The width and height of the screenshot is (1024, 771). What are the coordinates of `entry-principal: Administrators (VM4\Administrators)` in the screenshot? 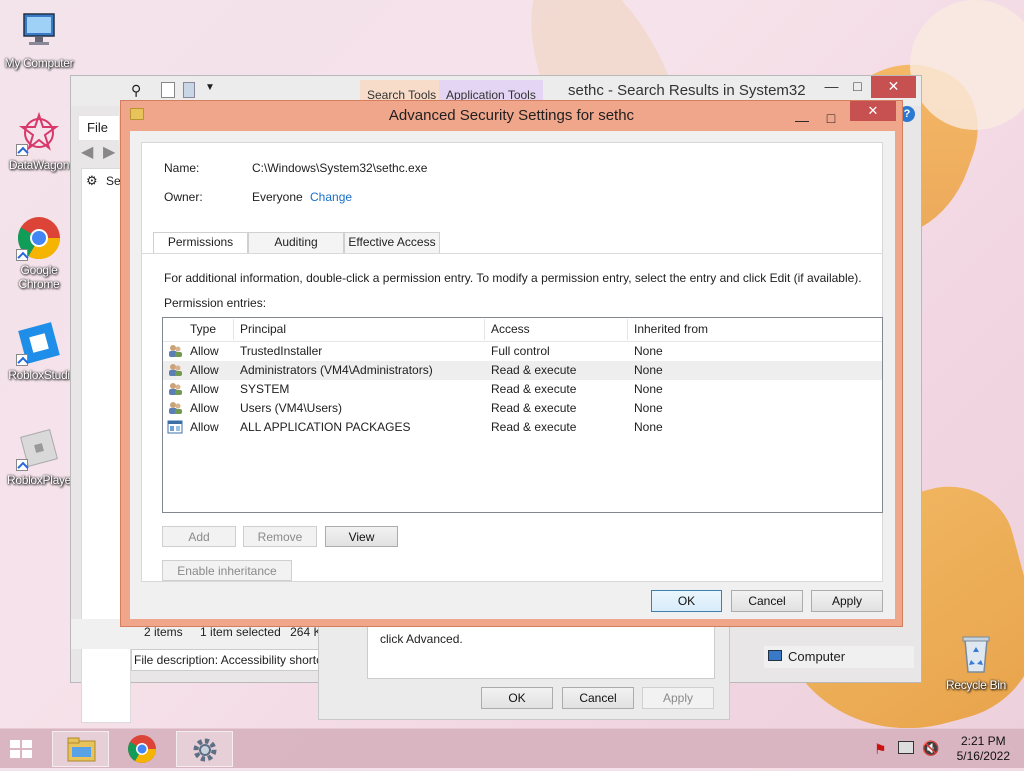 It's located at (336, 370).